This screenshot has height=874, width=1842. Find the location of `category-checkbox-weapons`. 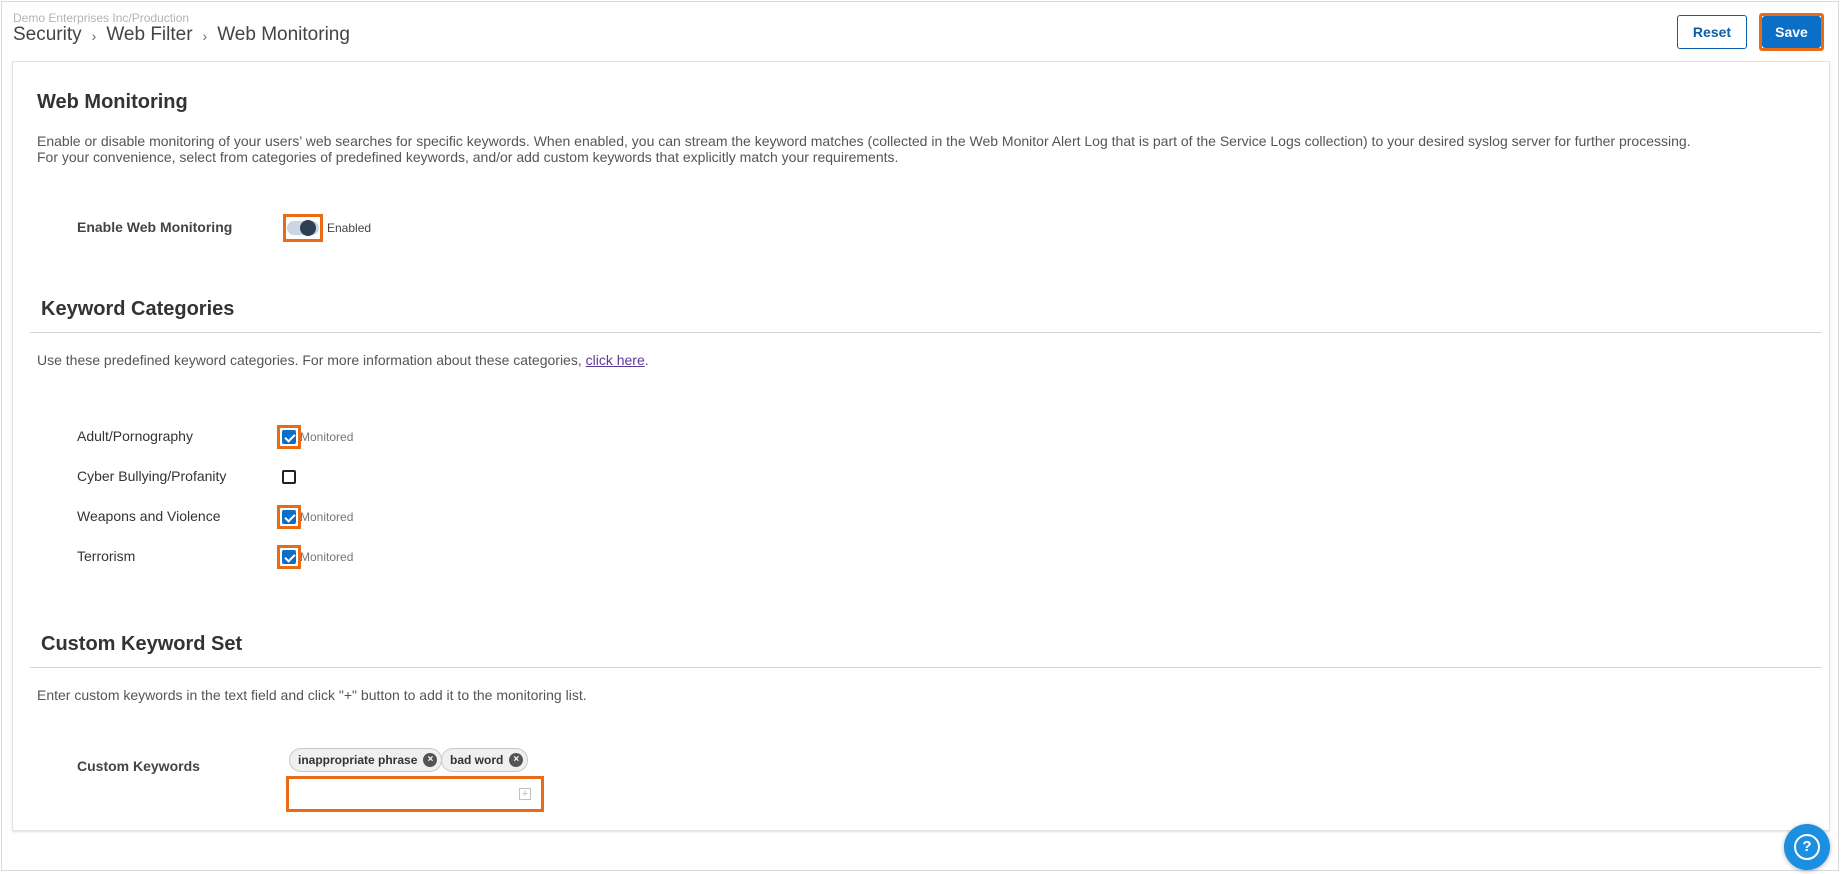

category-checkbox-weapons is located at coordinates (289, 517).